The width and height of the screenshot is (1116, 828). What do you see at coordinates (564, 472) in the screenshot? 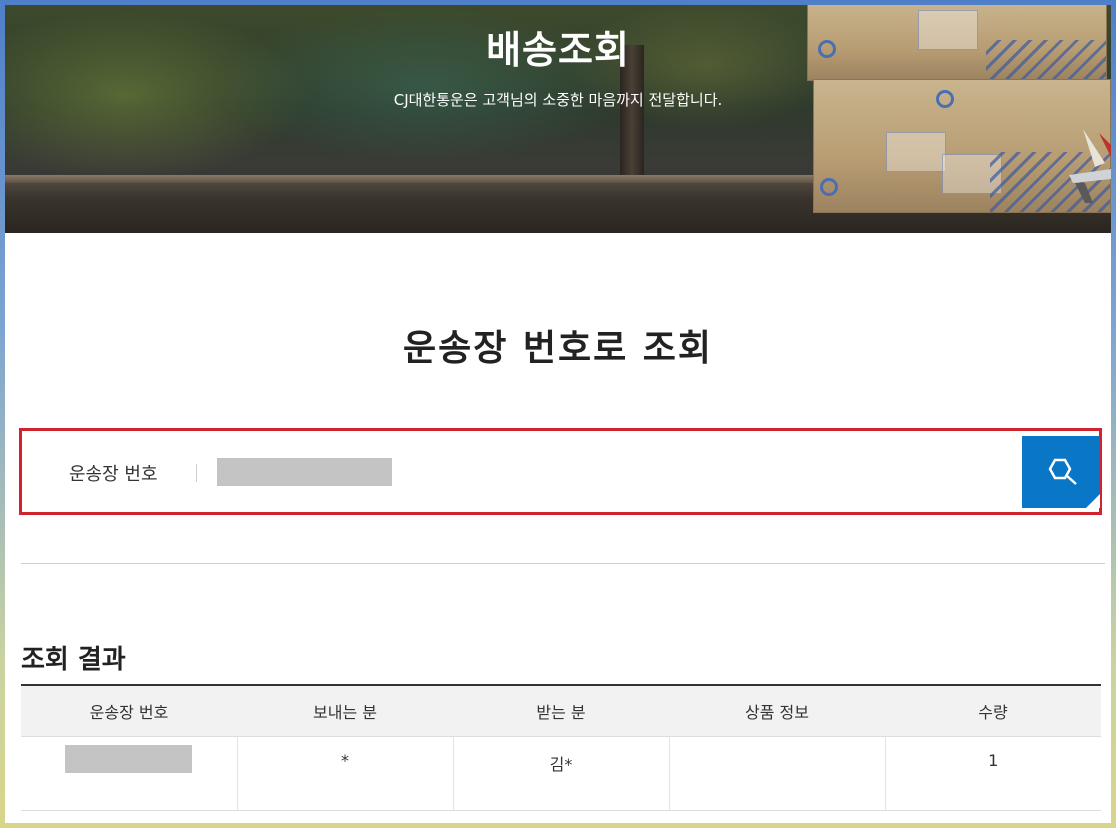
I see `tracking-search-box: 운송장 번호` at bounding box center [564, 472].